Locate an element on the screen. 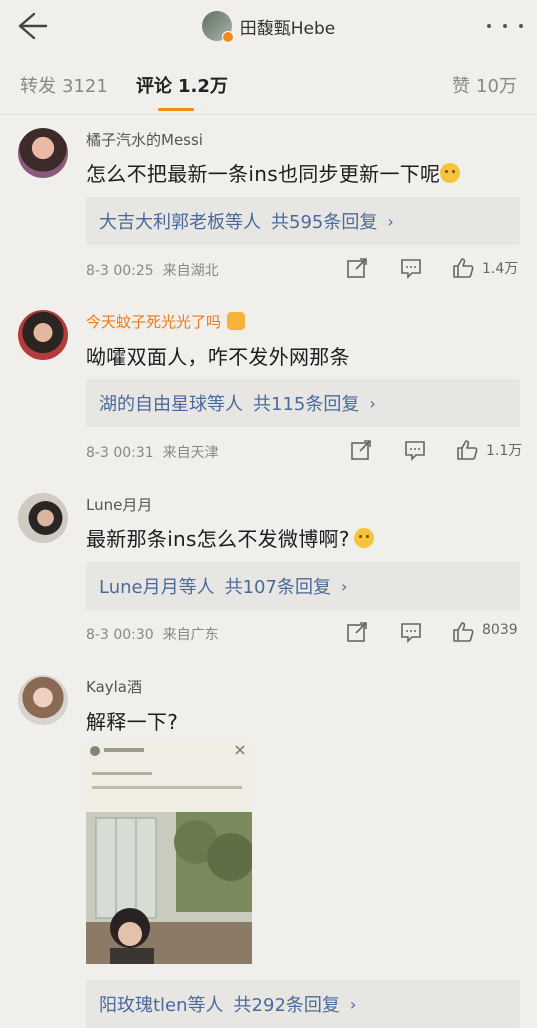  reply-count: 共107条回复 is located at coordinates (277, 587).